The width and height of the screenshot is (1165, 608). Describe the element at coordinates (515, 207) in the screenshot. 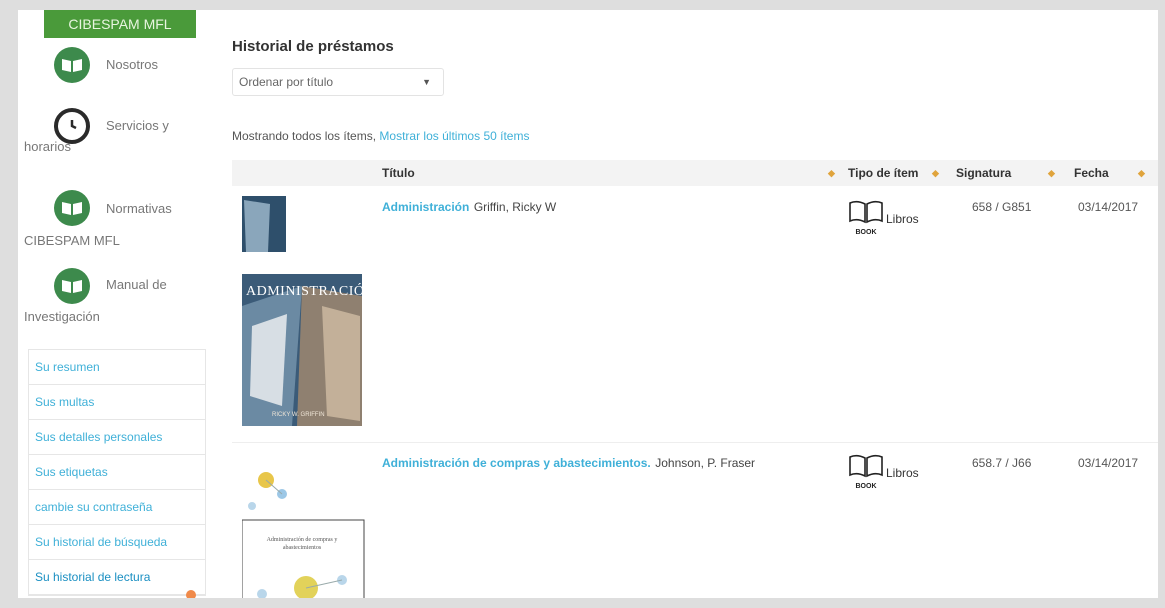

I see `item-author: Griffin, Ricky W` at that location.